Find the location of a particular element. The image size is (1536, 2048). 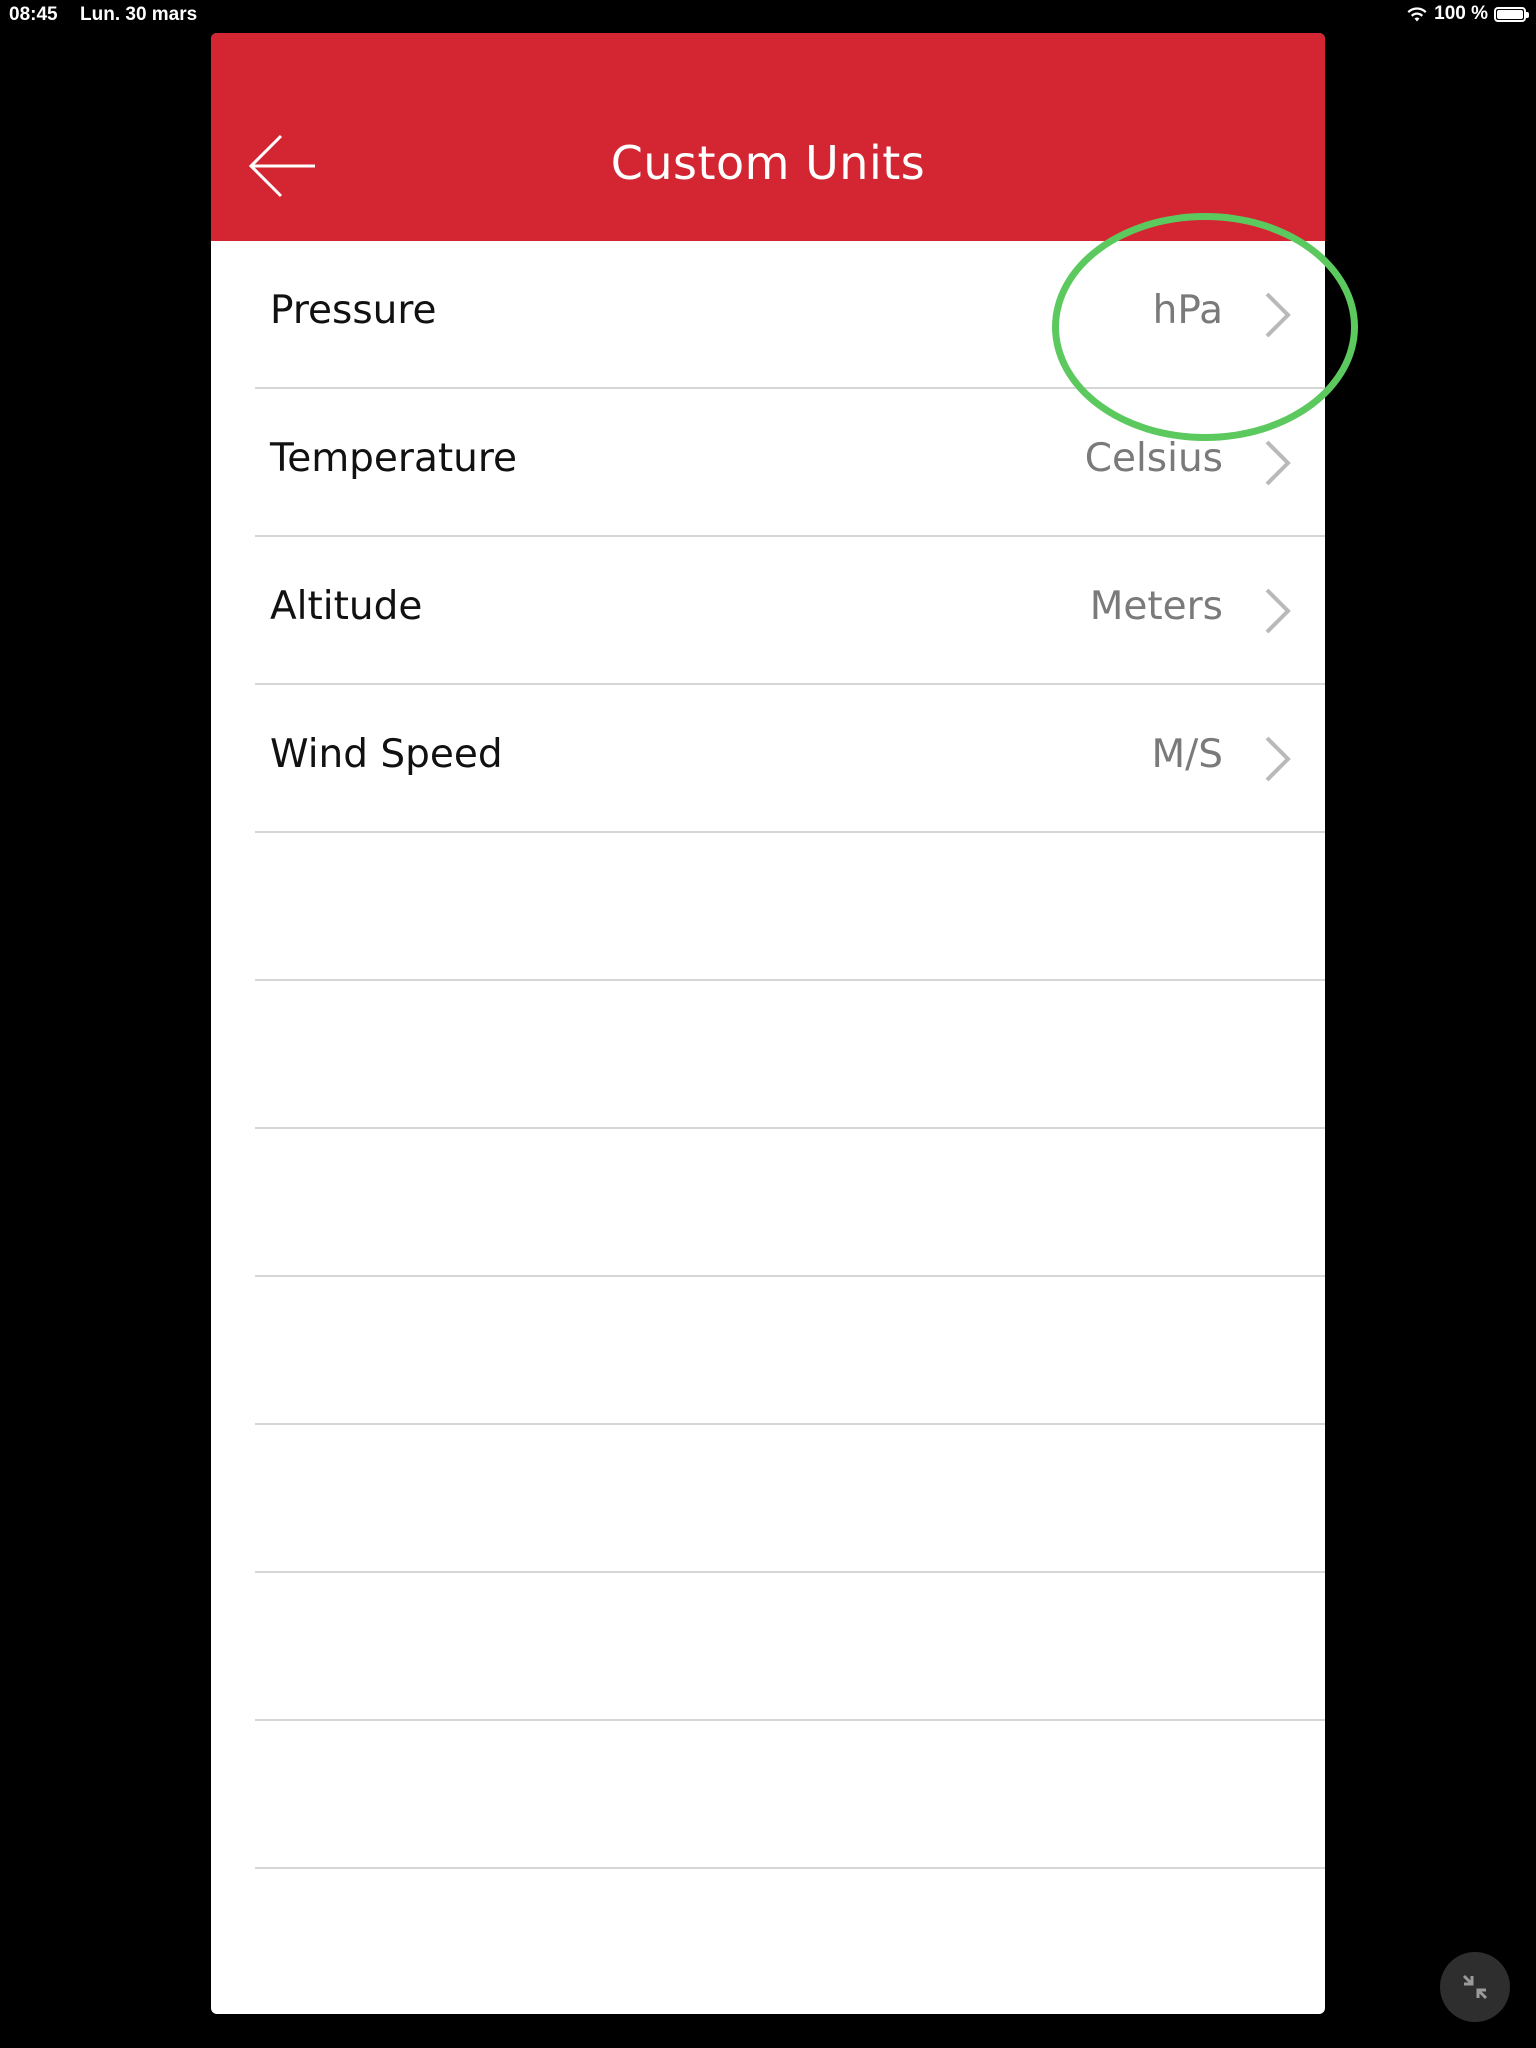

status-date: Lun. 30 mars is located at coordinates (139, 14).